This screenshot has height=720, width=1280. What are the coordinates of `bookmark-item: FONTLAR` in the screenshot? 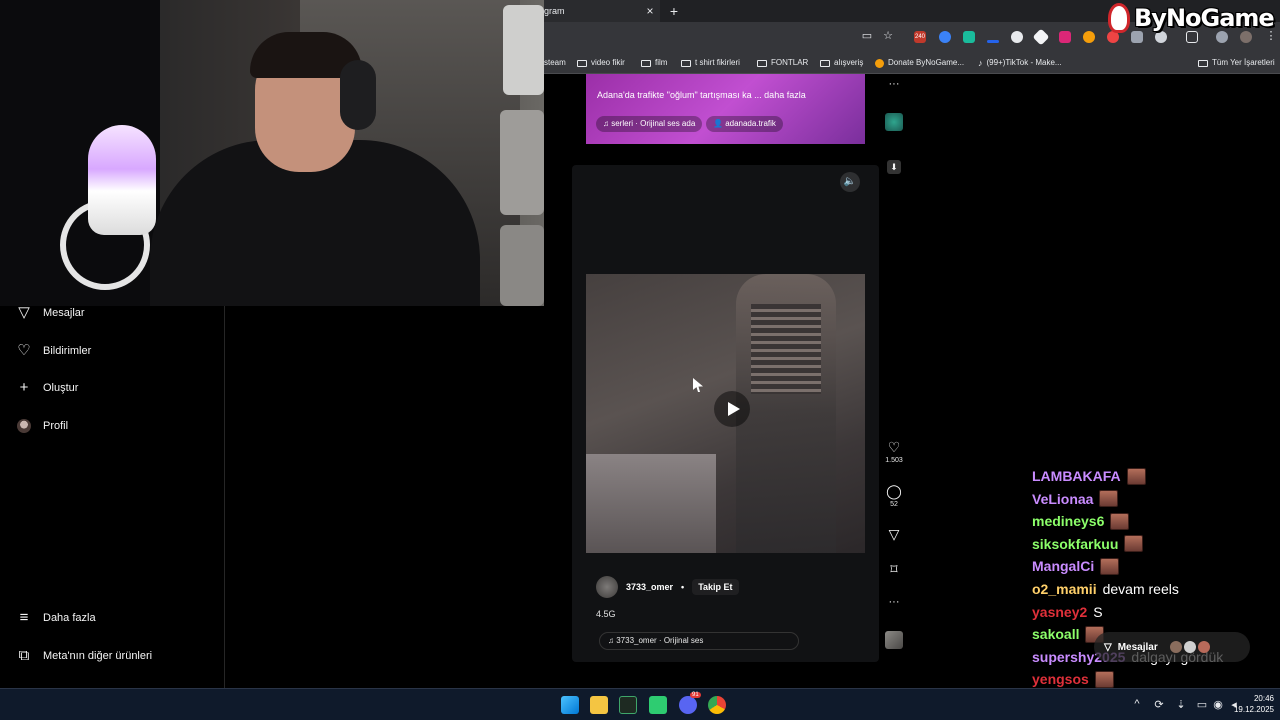 It's located at (782, 63).